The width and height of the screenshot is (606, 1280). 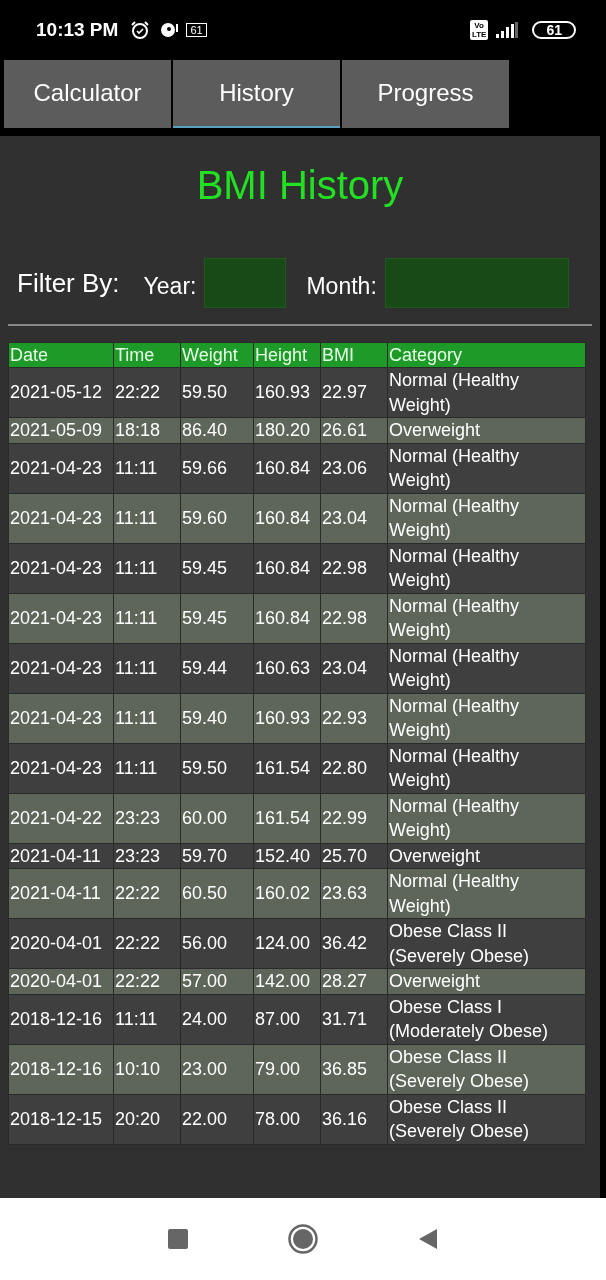 What do you see at coordinates (68, 283) in the screenshot?
I see `filter-label: Filter By:` at bounding box center [68, 283].